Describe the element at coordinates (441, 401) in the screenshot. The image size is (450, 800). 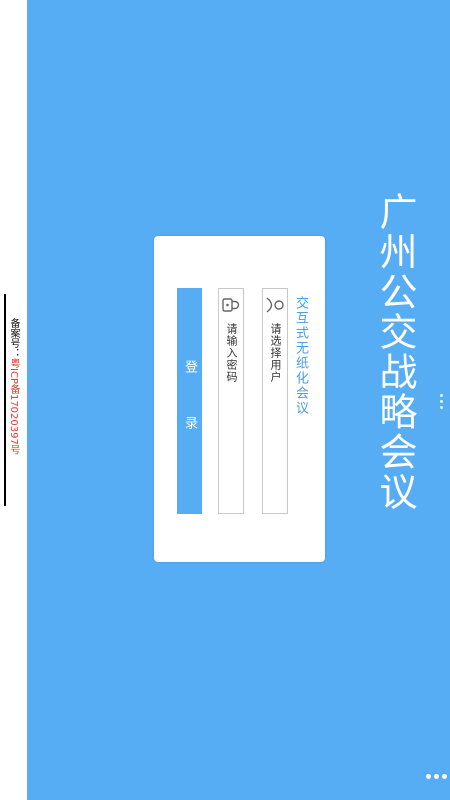
I see `drag-handle-icon` at that location.